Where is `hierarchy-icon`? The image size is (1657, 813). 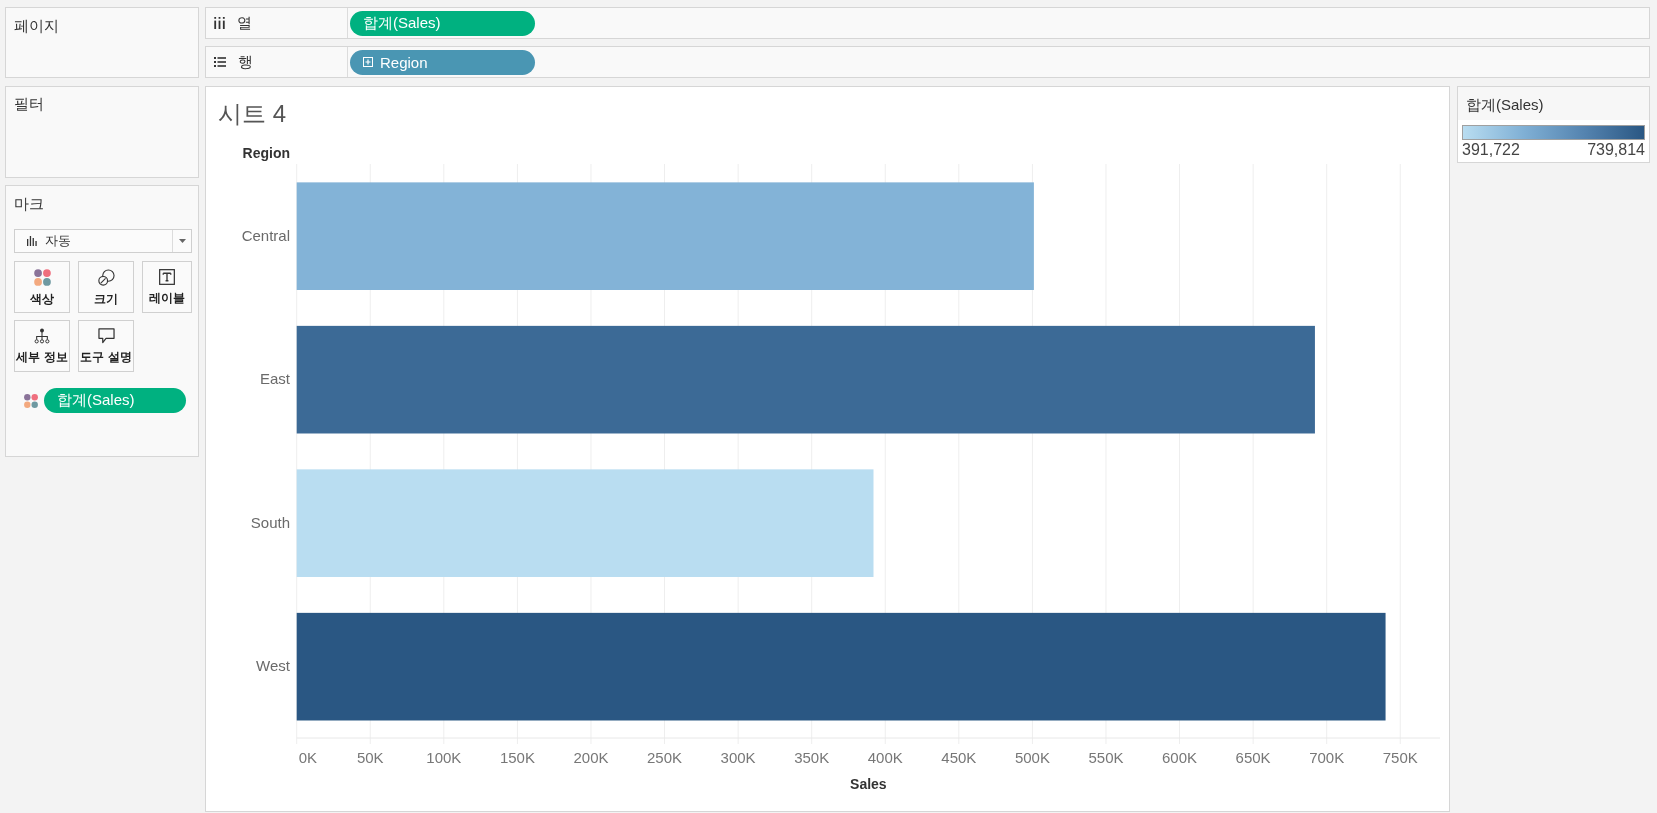 hierarchy-icon is located at coordinates (42, 336).